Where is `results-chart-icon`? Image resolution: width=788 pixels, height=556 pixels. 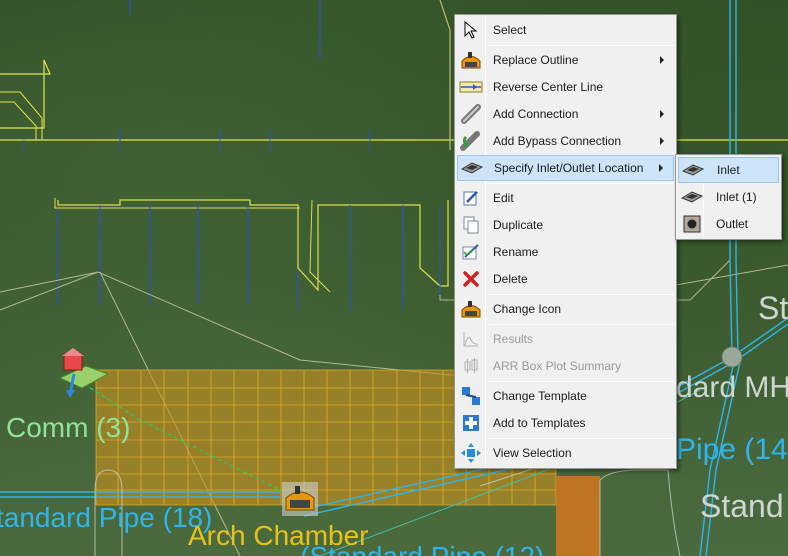 results-chart-icon is located at coordinates (471, 339).